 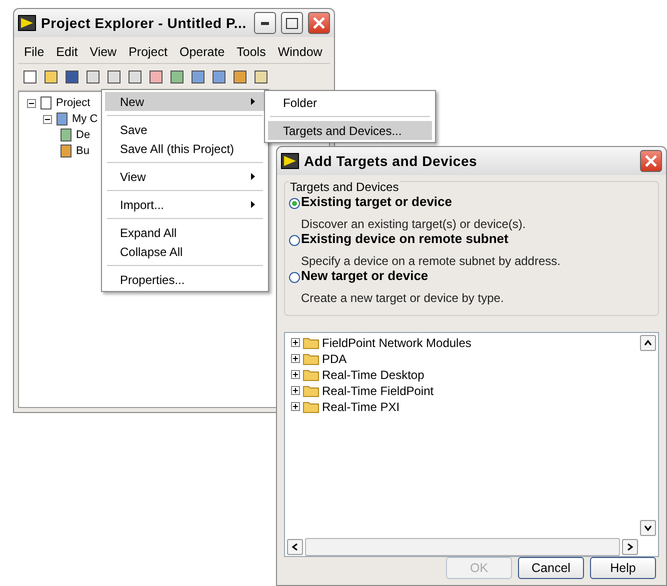 What do you see at coordinates (34, 52) in the screenshot?
I see `menu-item: File` at bounding box center [34, 52].